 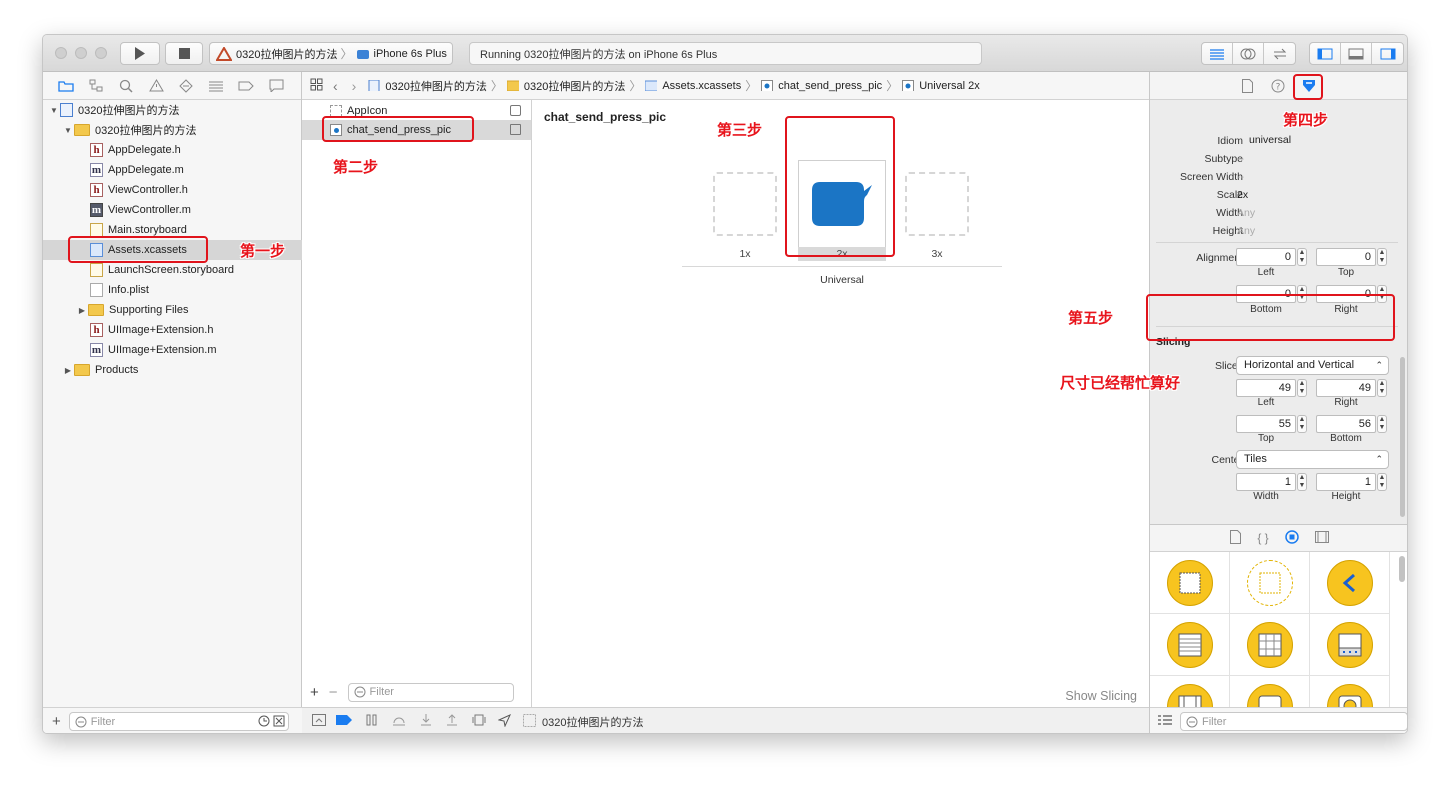 I want to click on related-items-grid-icon, so click(x=316, y=86).